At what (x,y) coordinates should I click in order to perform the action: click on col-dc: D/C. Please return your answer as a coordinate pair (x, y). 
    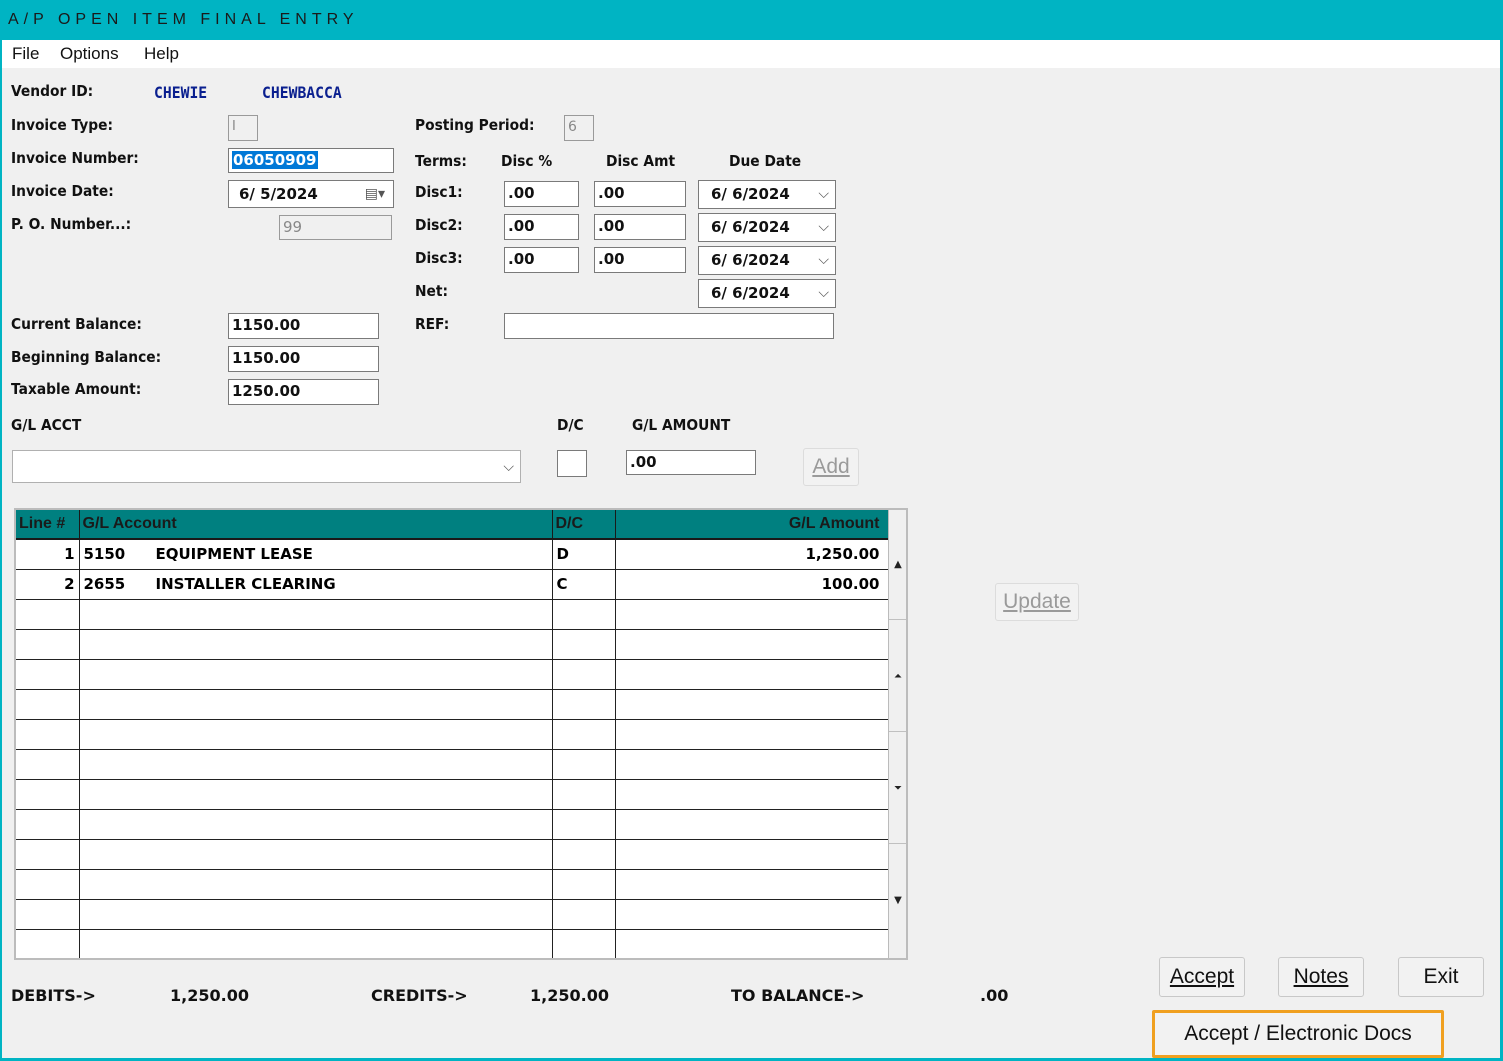
    Looking at the image, I should click on (584, 525).